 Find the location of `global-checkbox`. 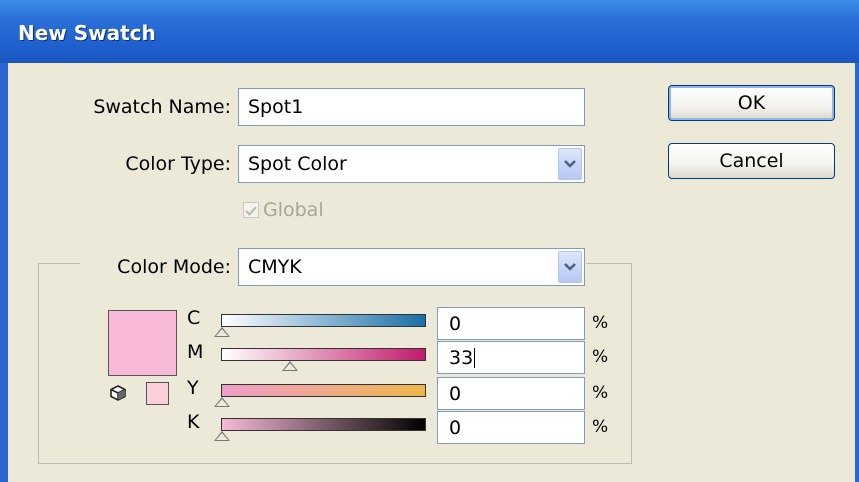

global-checkbox is located at coordinates (251, 210).